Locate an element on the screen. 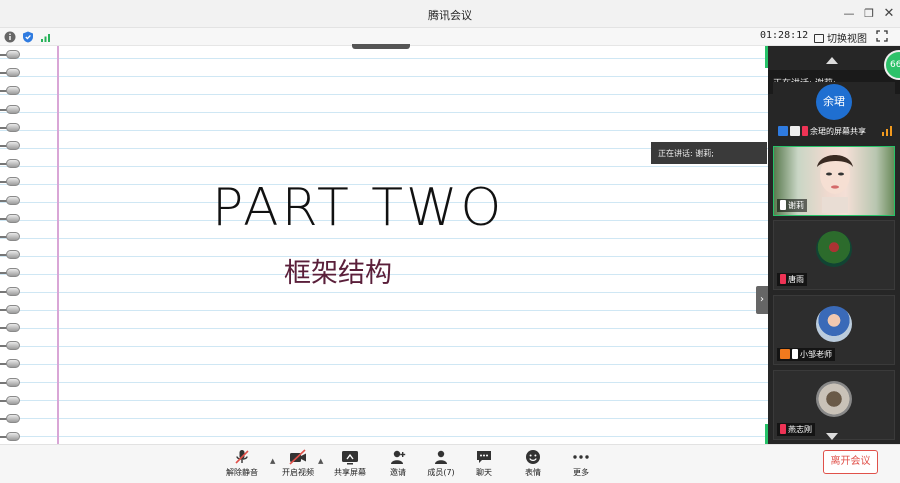 The width and height of the screenshot is (900, 483). meeting-timer: 01:28:12 is located at coordinates (784, 35).